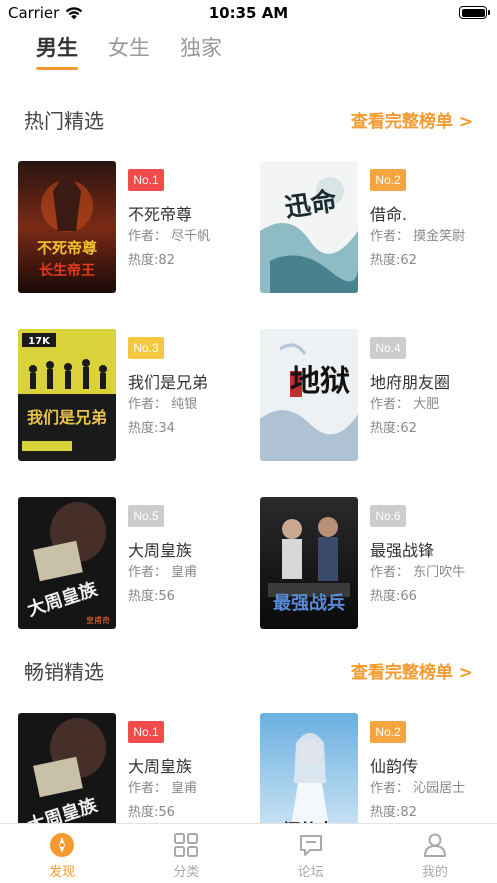 This screenshot has width=497, height=883. Describe the element at coordinates (128, 227) in the screenshot. I see `book-card: 不死帝尊 长生帝王 No.1 不死帝尊 作者： 尽千帆 热度:82` at that location.